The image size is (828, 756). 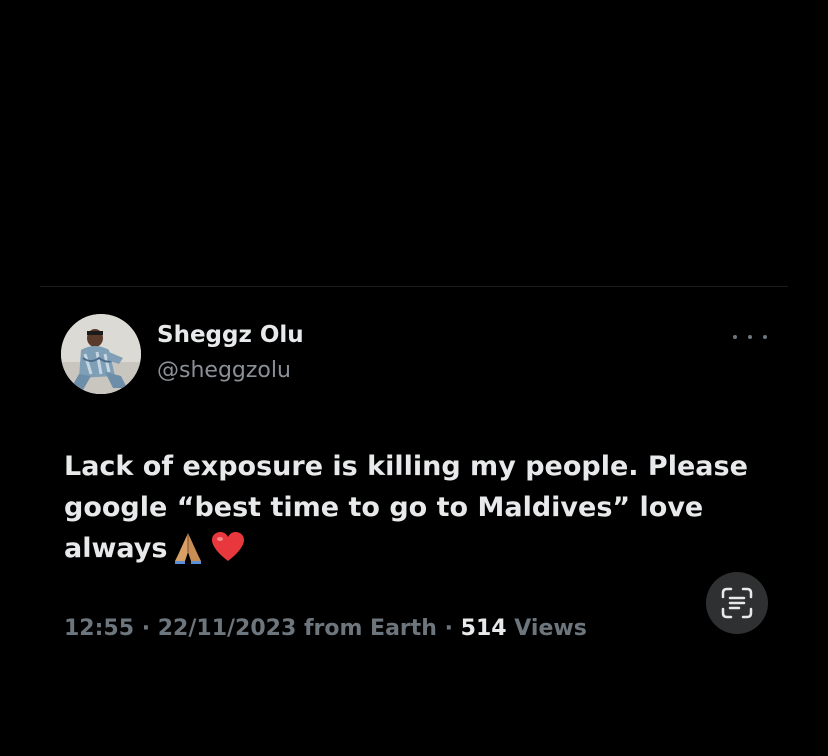 What do you see at coordinates (484, 628) in the screenshot?
I see `views-count: 514` at bounding box center [484, 628].